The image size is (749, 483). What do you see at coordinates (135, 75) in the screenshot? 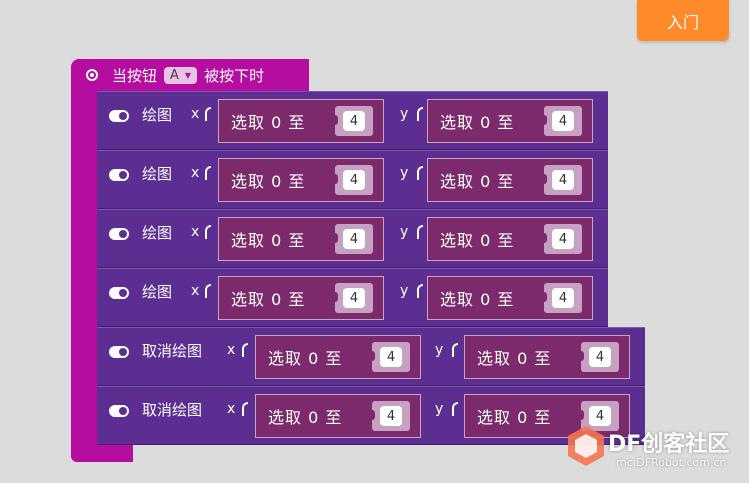
I see `event-prefix-label: 当按钮` at bounding box center [135, 75].